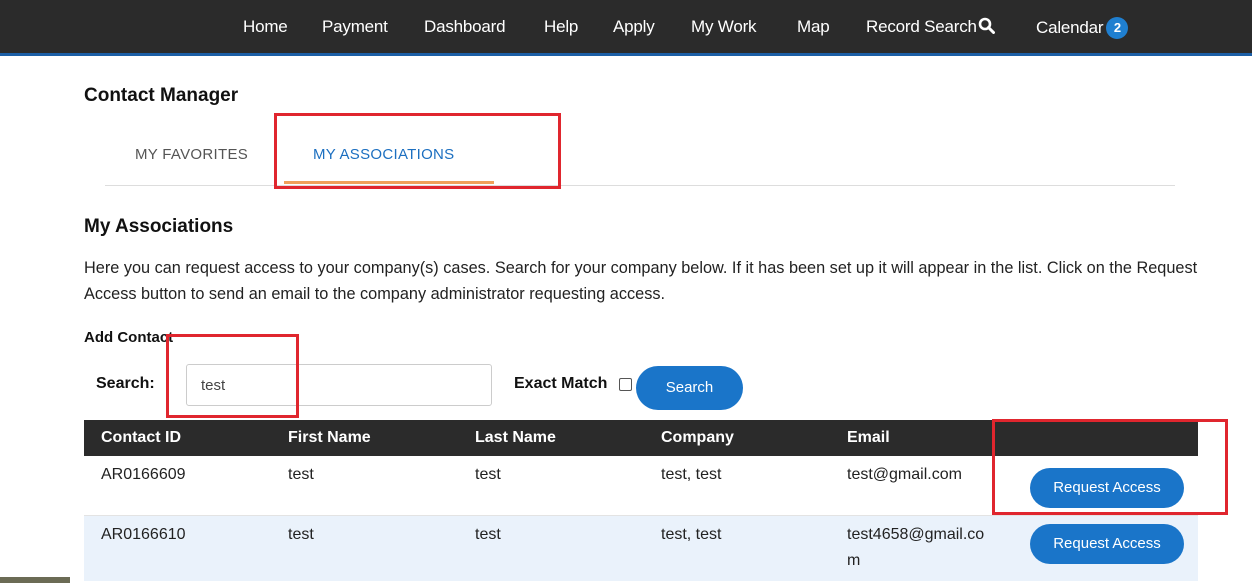 The width and height of the screenshot is (1252, 583). Describe the element at coordinates (355, 27) in the screenshot. I see `nav-payment: Payment` at that location.